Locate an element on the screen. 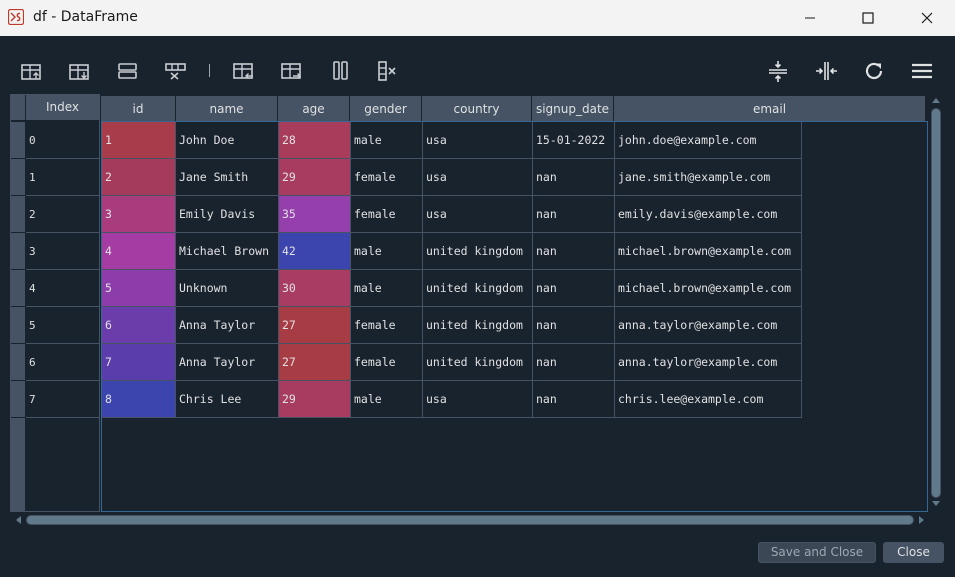 The height and width of the screenshot is (577, 955). index-cell: 4 is located at coordinates (62, 288).